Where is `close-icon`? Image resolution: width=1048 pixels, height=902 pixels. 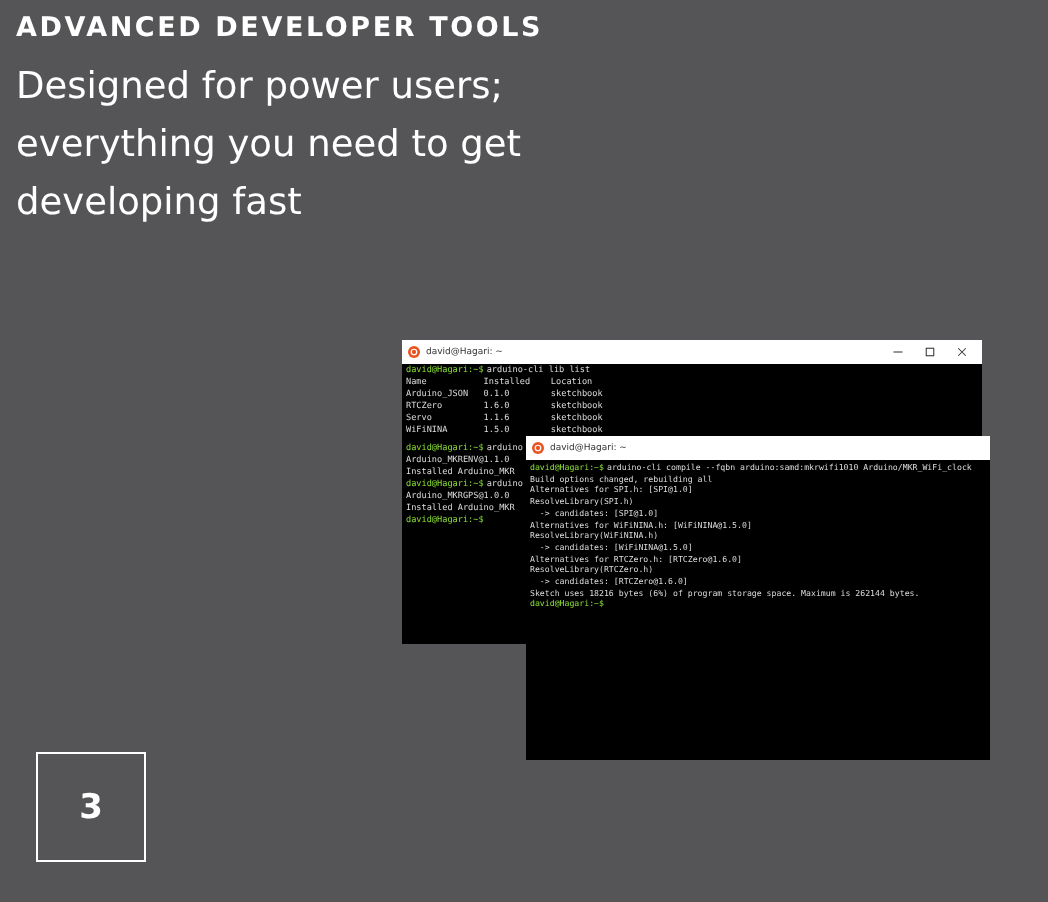
close-icon is located at coordinates (962, 352).